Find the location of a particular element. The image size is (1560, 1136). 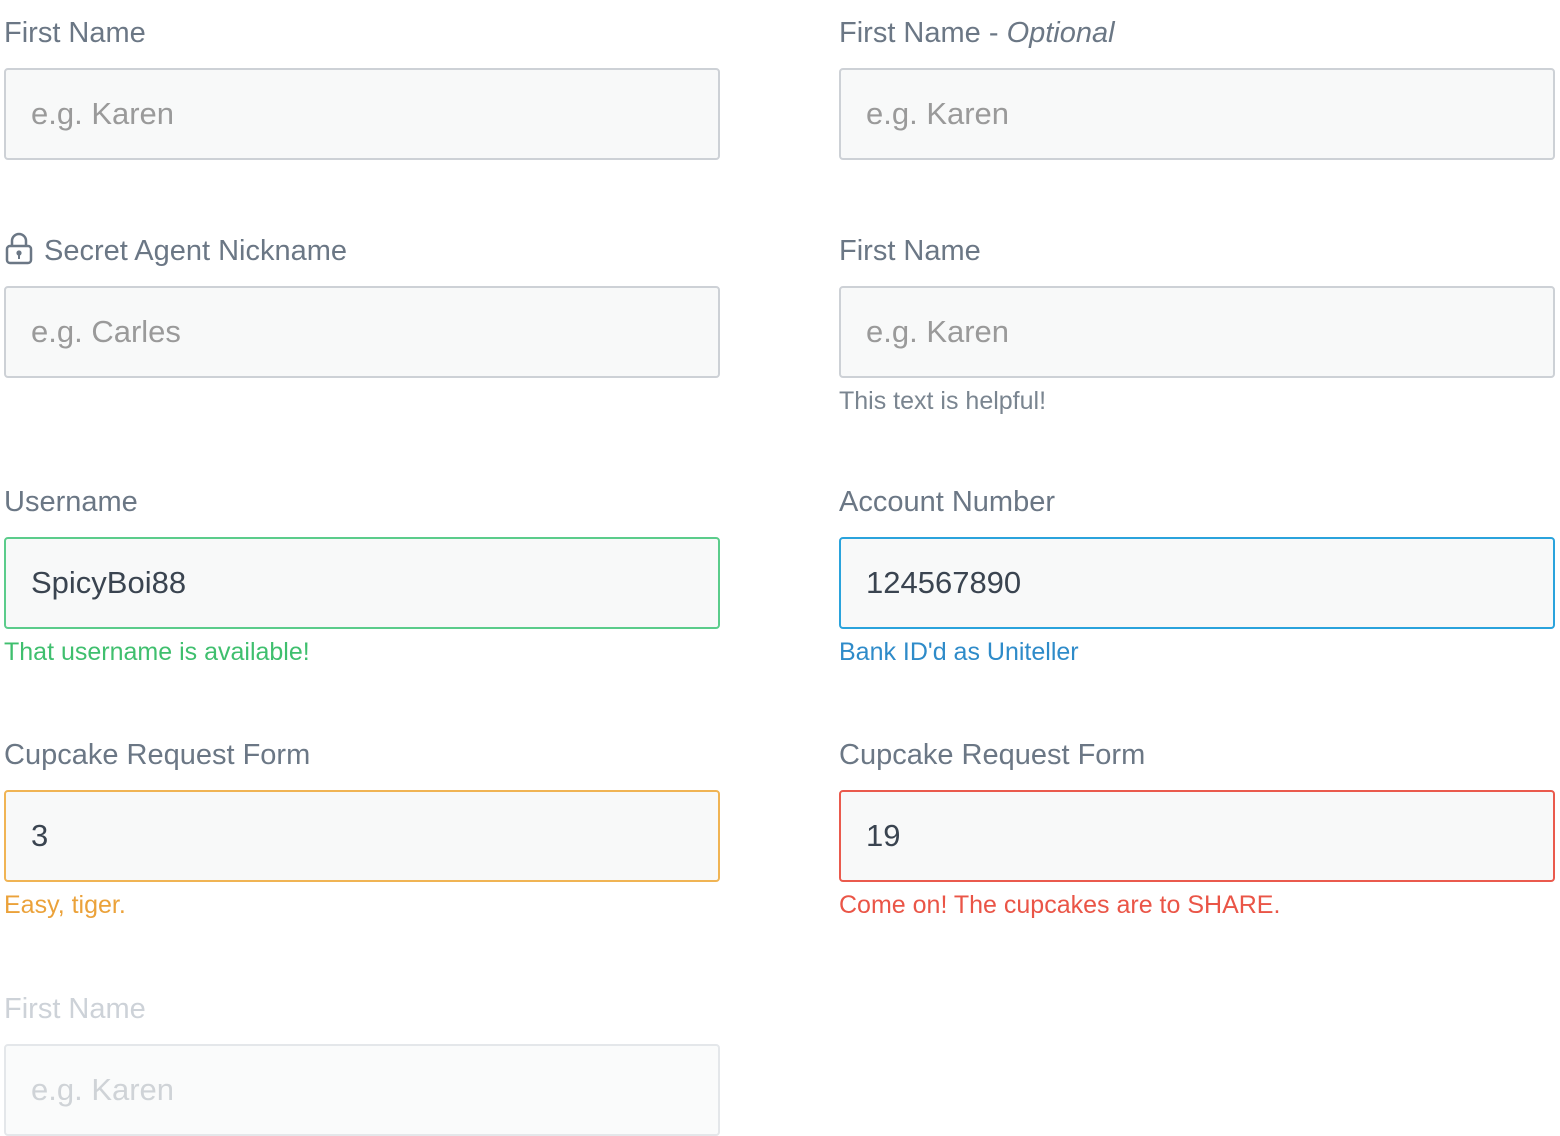

cupcake-warning-field: Cupcake Request Form 3 Easy, tiger. is located at coordinates (362, 829).